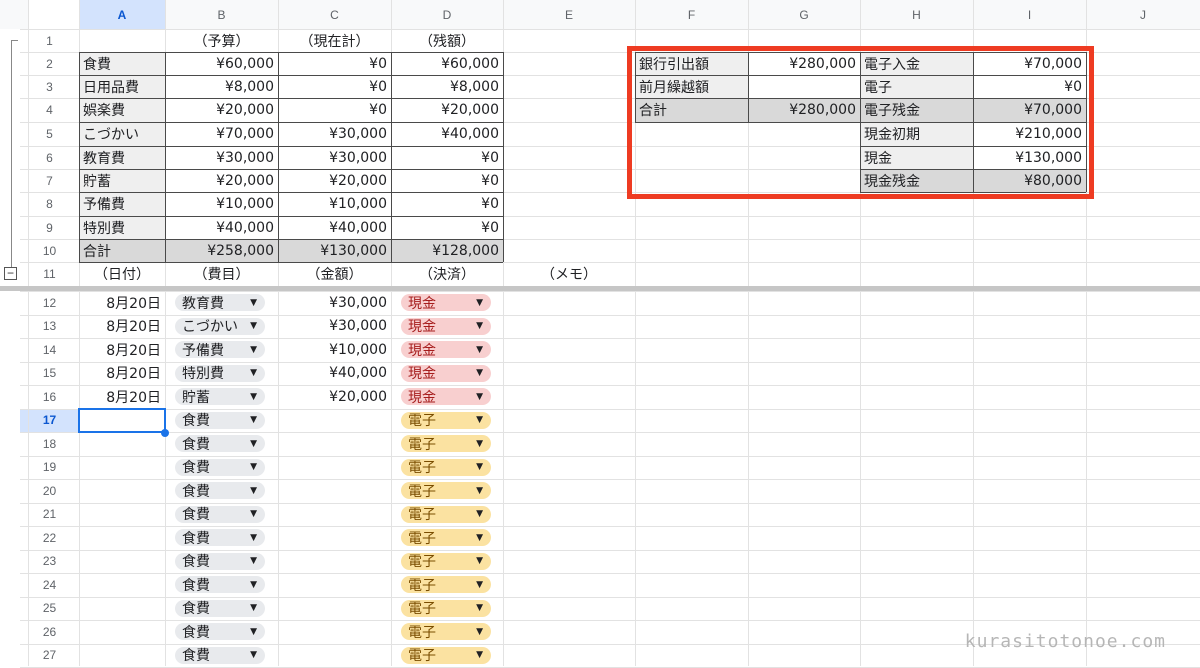 The image size is (1200, 668). What do you see at coordinates (334, 274) in the screenshot?
I see `log-header-c: （金額）` at bounding box center [334, 274].